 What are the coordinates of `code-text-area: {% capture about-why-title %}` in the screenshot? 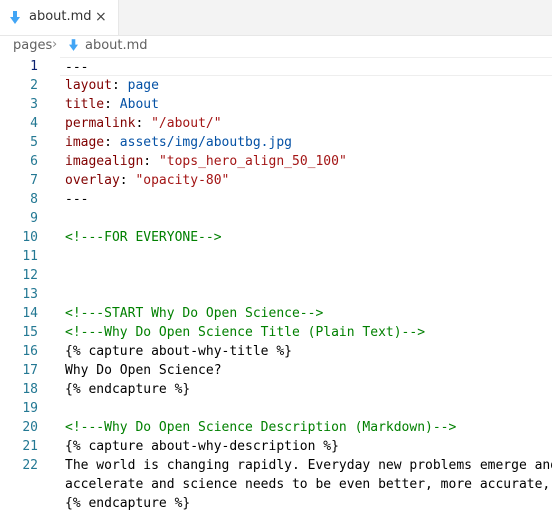 It's located at (306, 350).